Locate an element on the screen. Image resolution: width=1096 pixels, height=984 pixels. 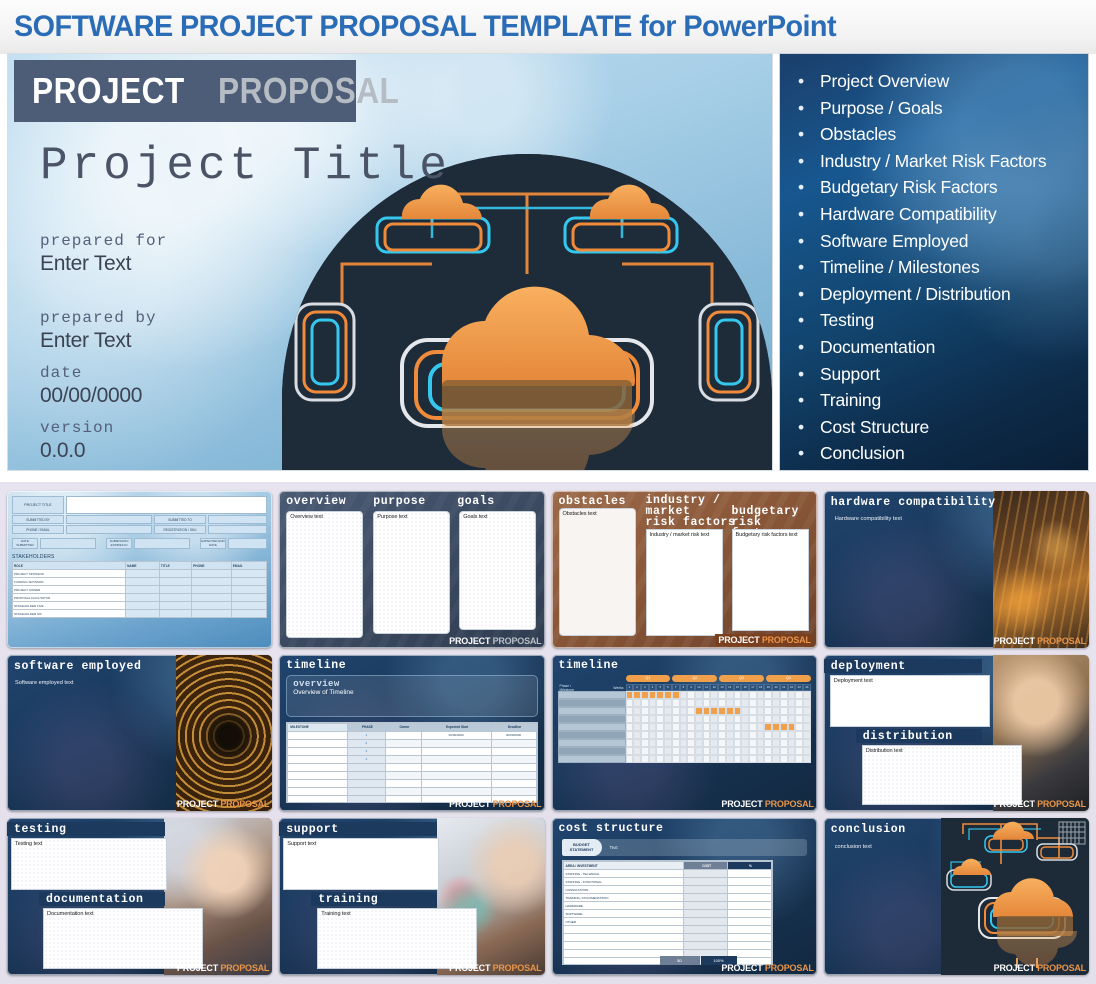
date-value: 00/00/0000 is located at coordinates (91, 396).